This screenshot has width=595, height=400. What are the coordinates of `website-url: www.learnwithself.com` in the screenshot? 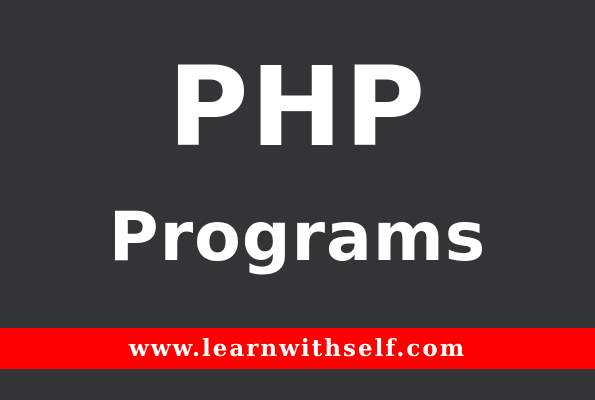 It's located at (297, 348).